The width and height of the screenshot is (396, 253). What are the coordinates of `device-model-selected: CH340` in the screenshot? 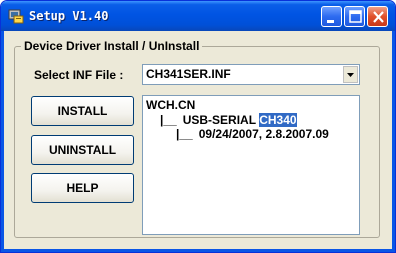 It's located at (278, 120).